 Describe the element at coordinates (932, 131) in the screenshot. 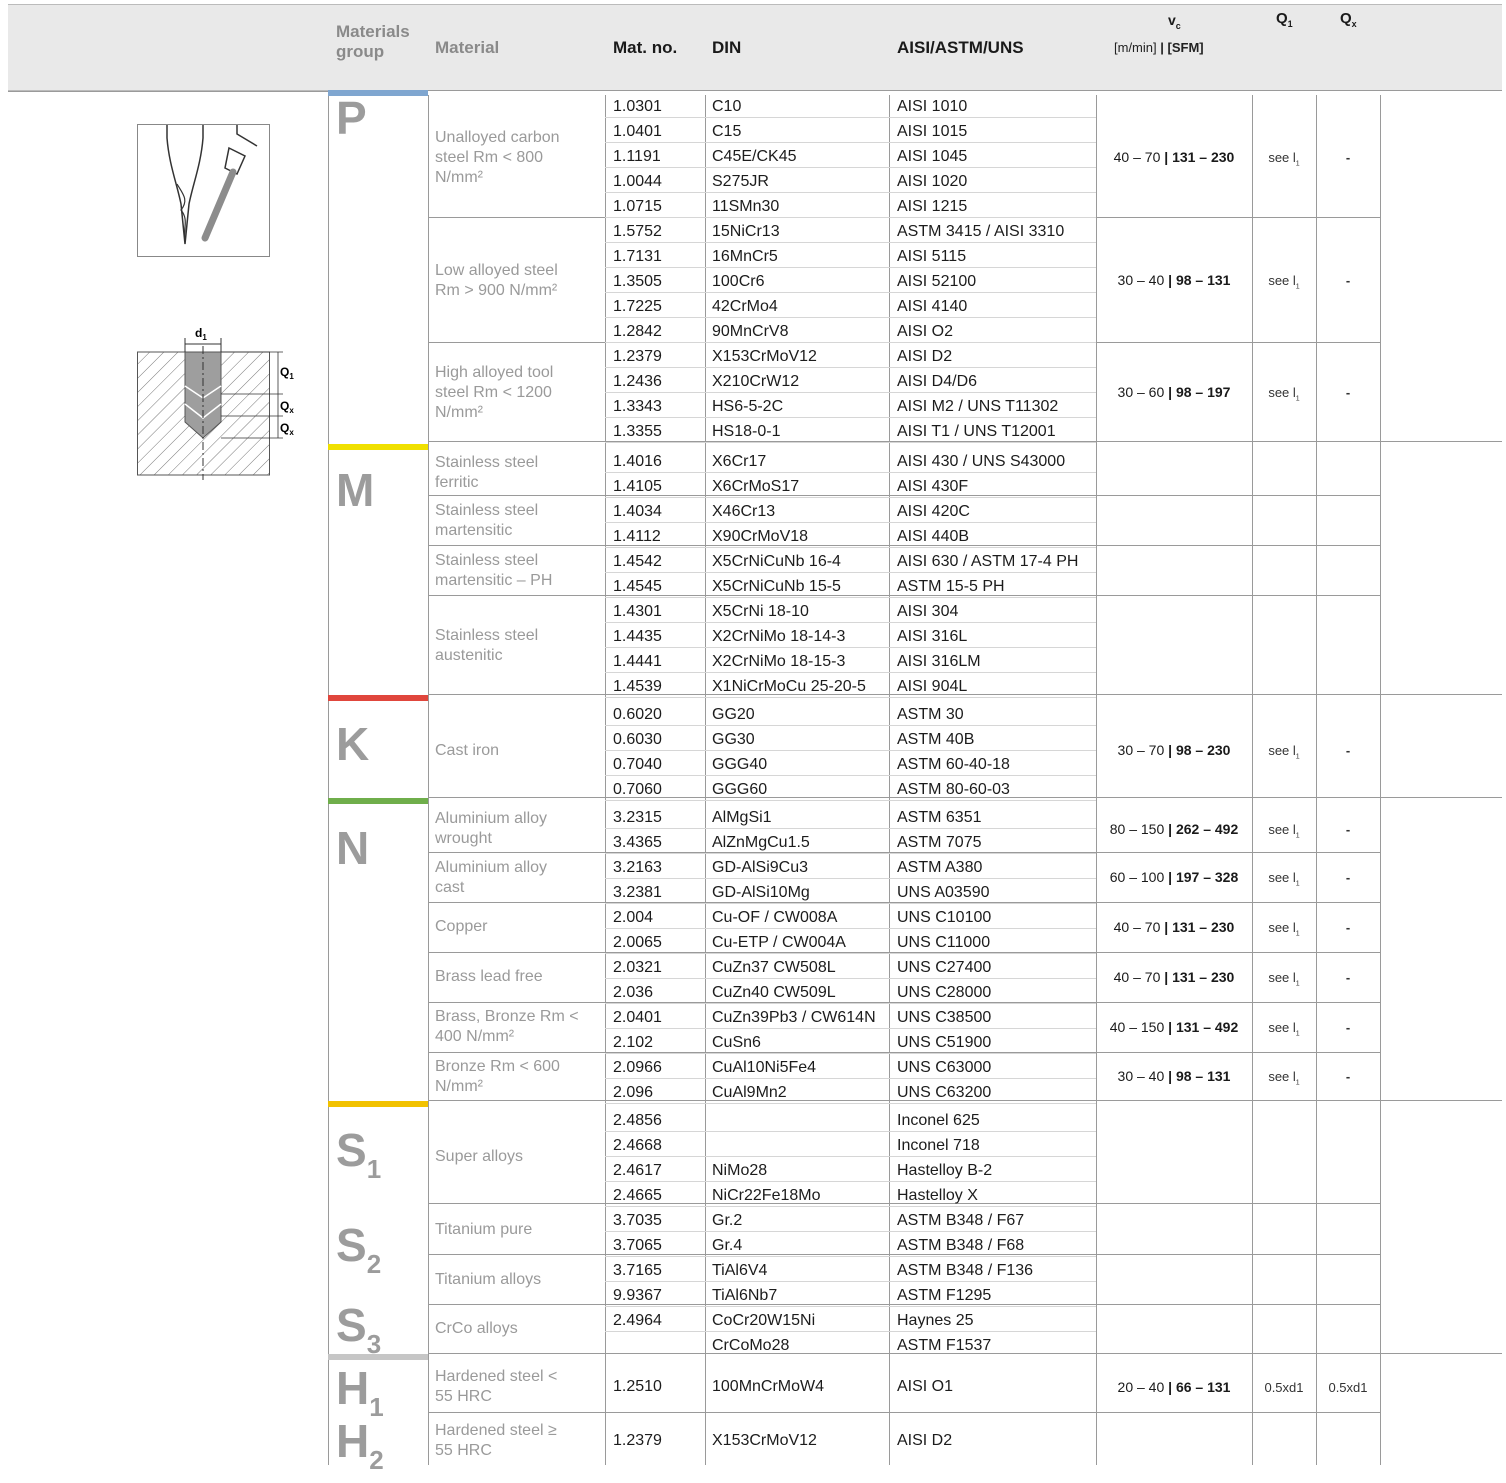

I see `aisi-cell: AISI 1015` at that location.